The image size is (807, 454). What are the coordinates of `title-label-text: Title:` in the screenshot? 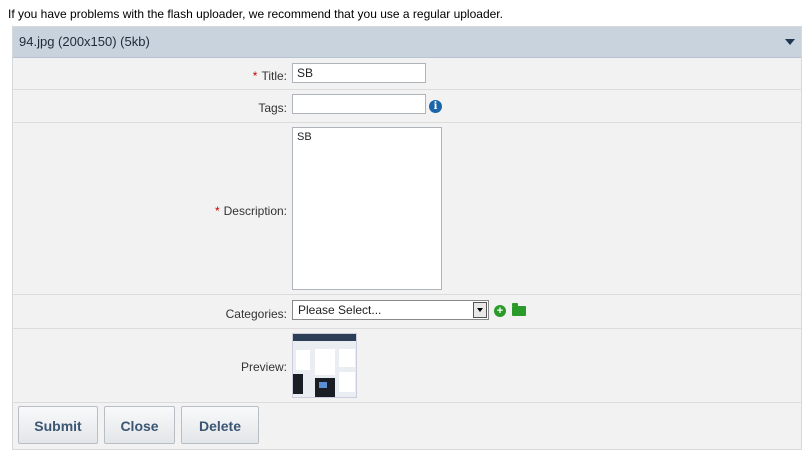 It's located at (274, 76).